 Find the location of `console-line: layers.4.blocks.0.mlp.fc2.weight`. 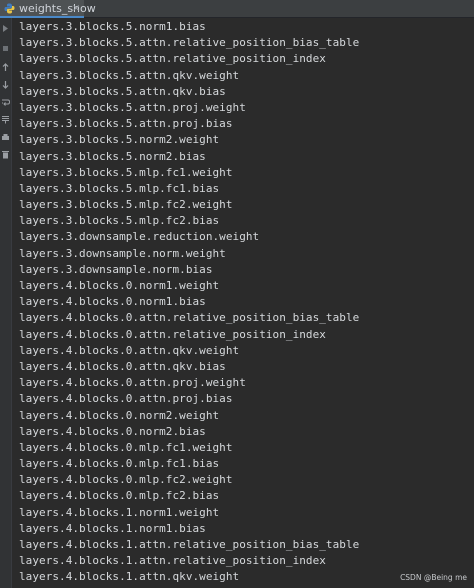

console-line: layers.4.blocks.0.mlp.fc2.weight is located at coordinates (126, 480).